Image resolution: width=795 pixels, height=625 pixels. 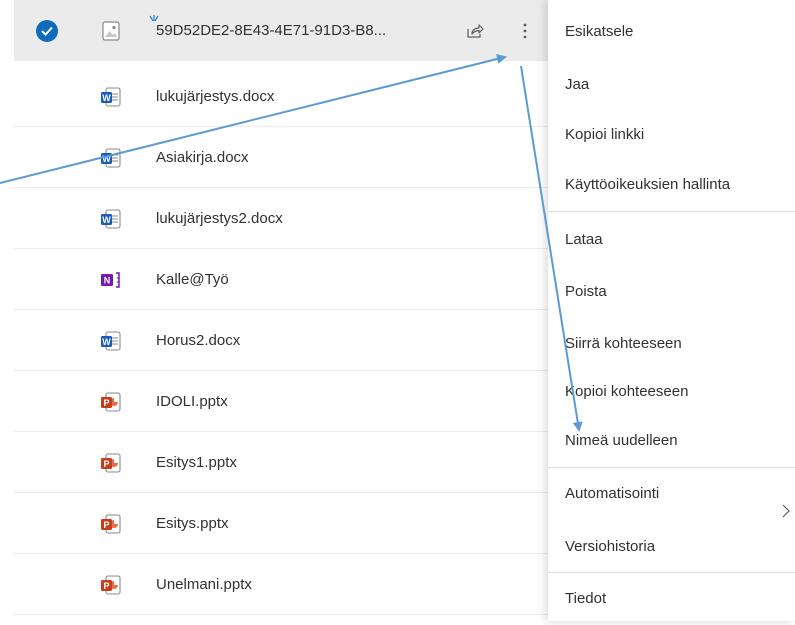 What do you see at coordinates (107, 281) in the screenshot?
I see `svg-text: N` at bounding box center [107, 281].